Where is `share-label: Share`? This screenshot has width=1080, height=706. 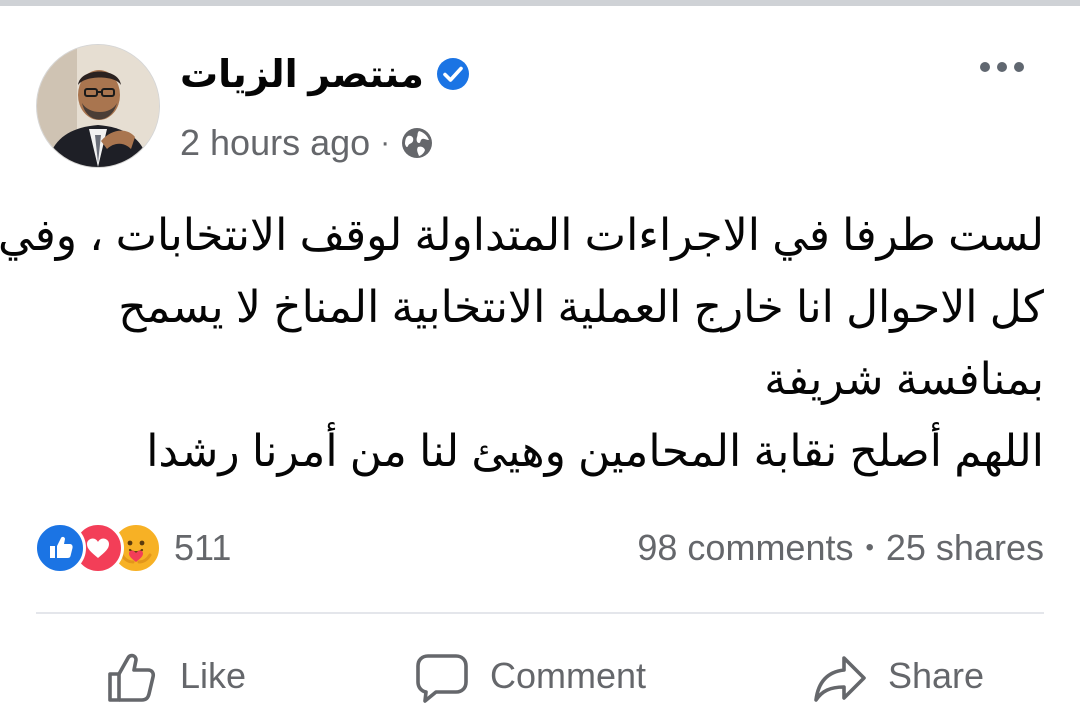 share-label: Share is located at coordinates (936, 675).